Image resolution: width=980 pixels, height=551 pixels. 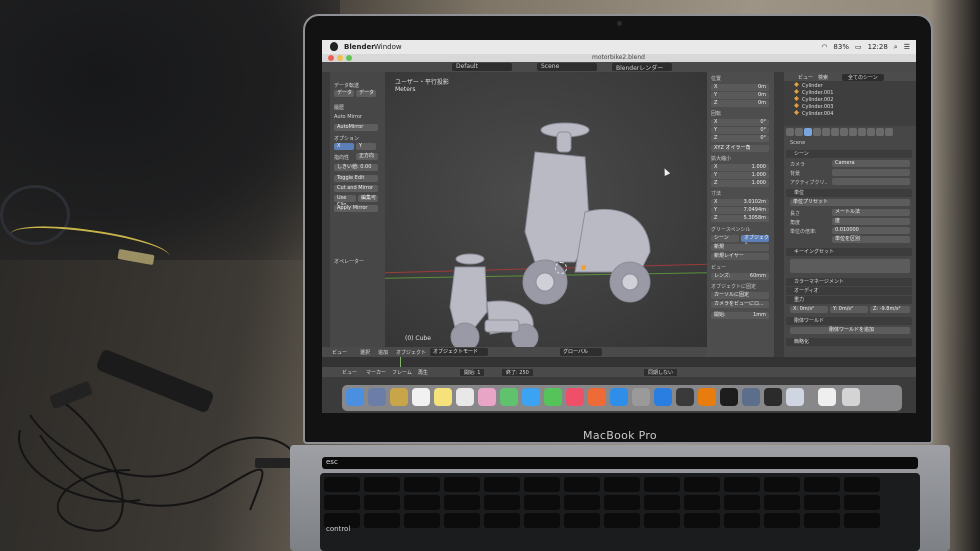 I want to click on gravity-y-field: Y: 0m/s², so click(x=849, y=309).